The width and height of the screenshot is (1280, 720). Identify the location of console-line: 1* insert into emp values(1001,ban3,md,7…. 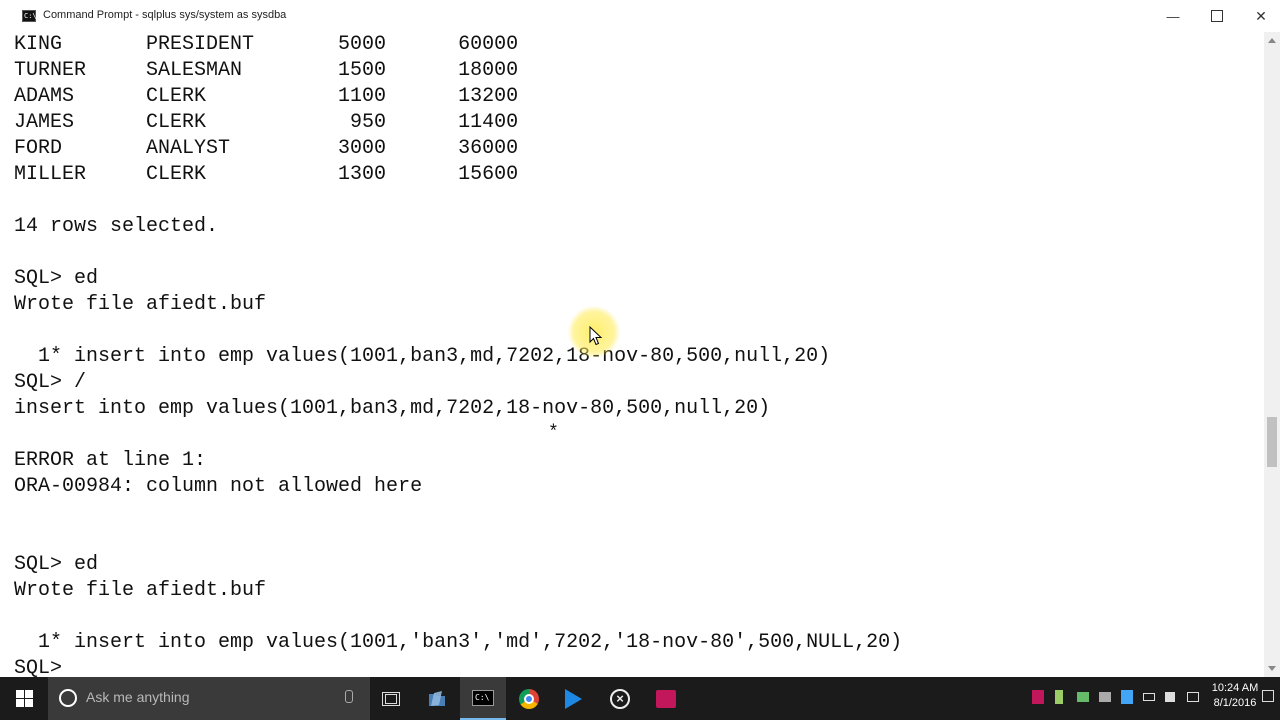
(422, 356).